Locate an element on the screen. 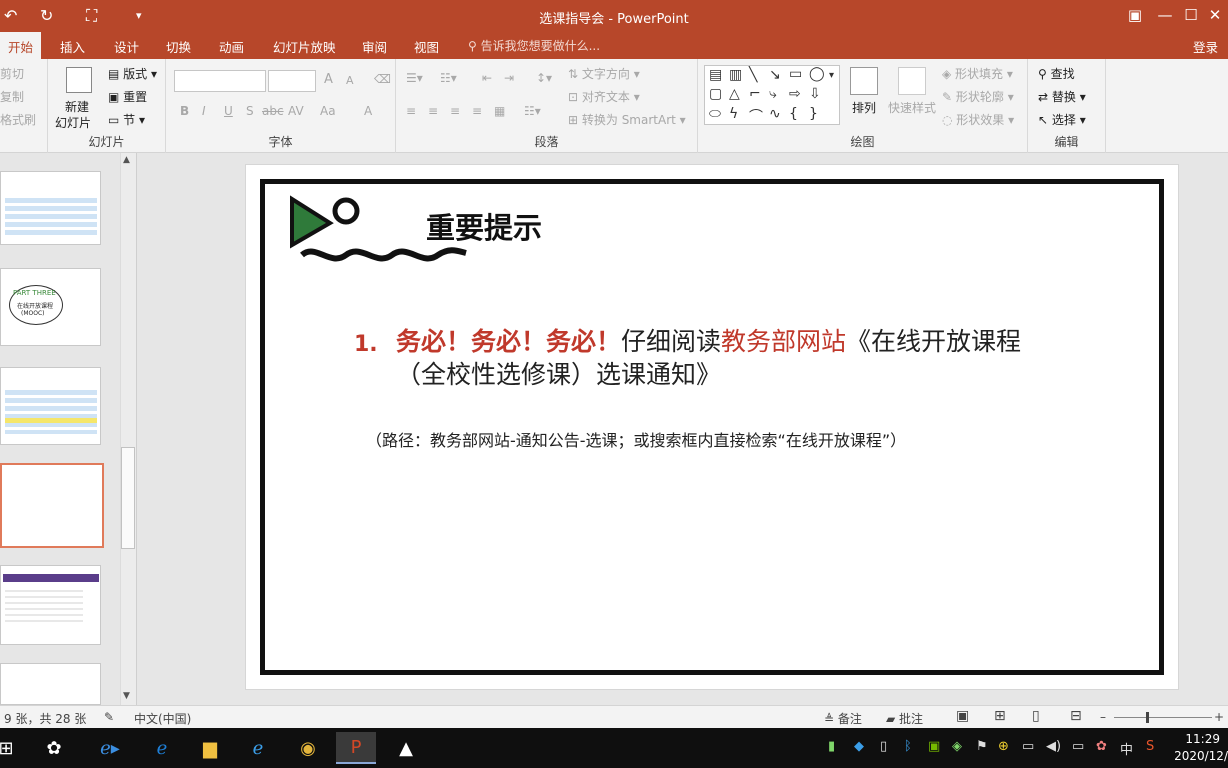 This screenshot has height=768, width=1228. ie-browser-icon: ℯ▸ is located at coordinates (110, 748).